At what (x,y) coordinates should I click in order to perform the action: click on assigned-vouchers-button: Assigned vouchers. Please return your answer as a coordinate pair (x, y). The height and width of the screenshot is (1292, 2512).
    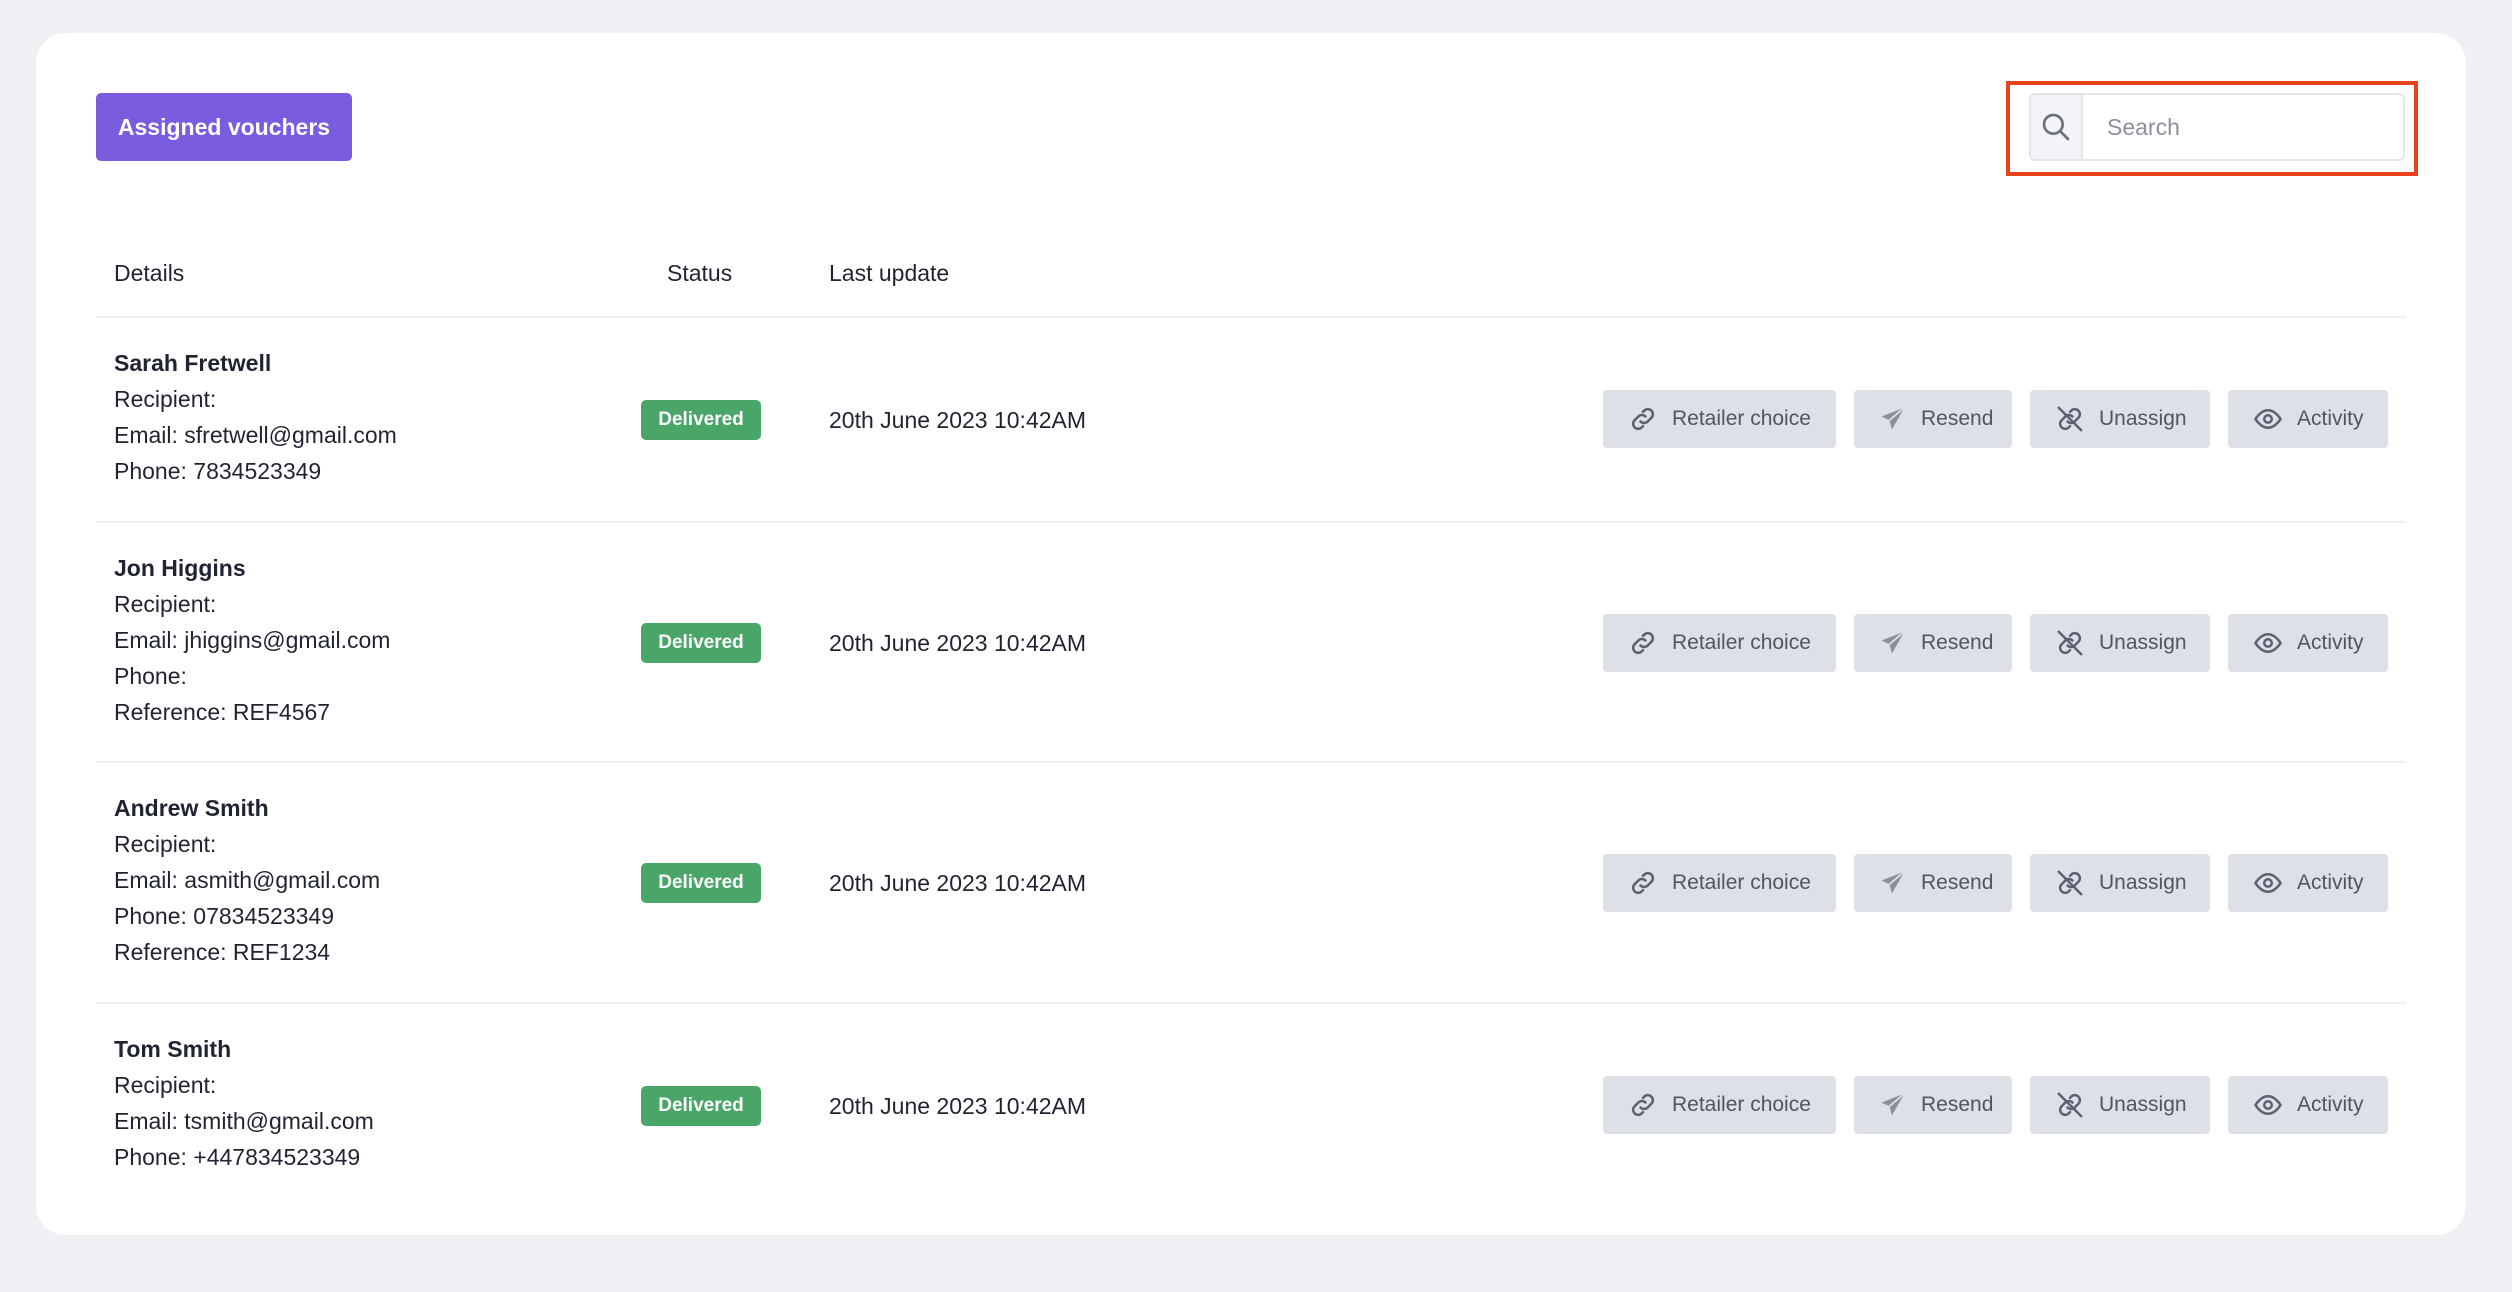
    Looking at the image, I should click on (224, 127).